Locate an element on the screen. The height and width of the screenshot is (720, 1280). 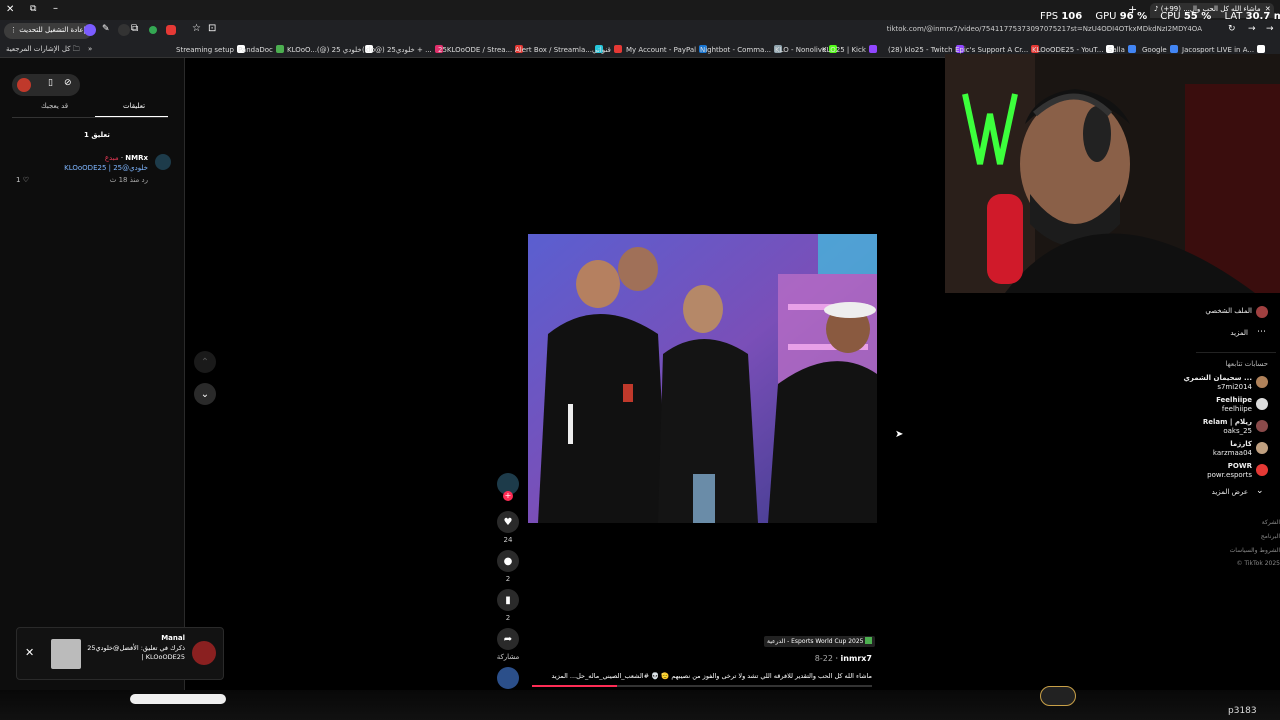
puzzle-extension-icon: ✎ is located at coordinates (106, 29).